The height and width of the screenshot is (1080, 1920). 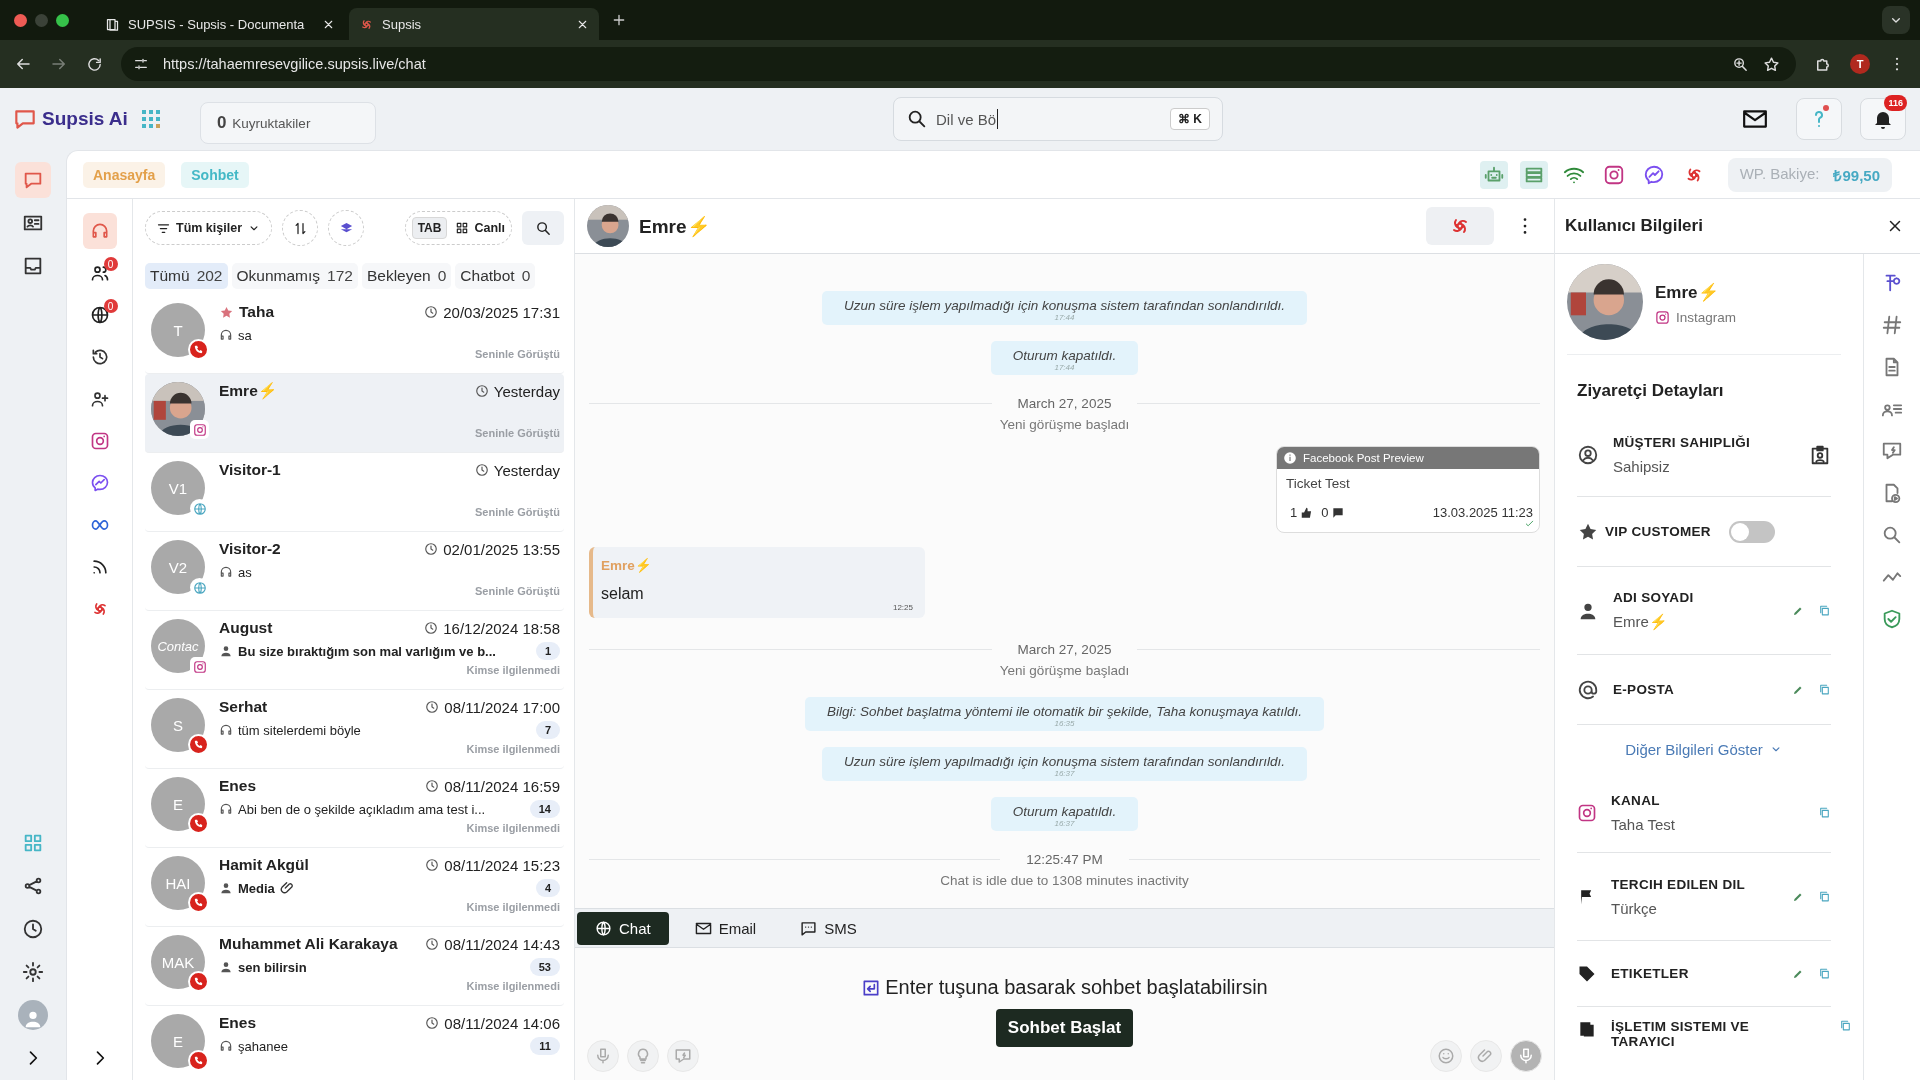 What do you see at coordinates (517, 512) in the screenshot?
I see `conversation-status: Seninle Görüştü` at bounding box center [517, 512].